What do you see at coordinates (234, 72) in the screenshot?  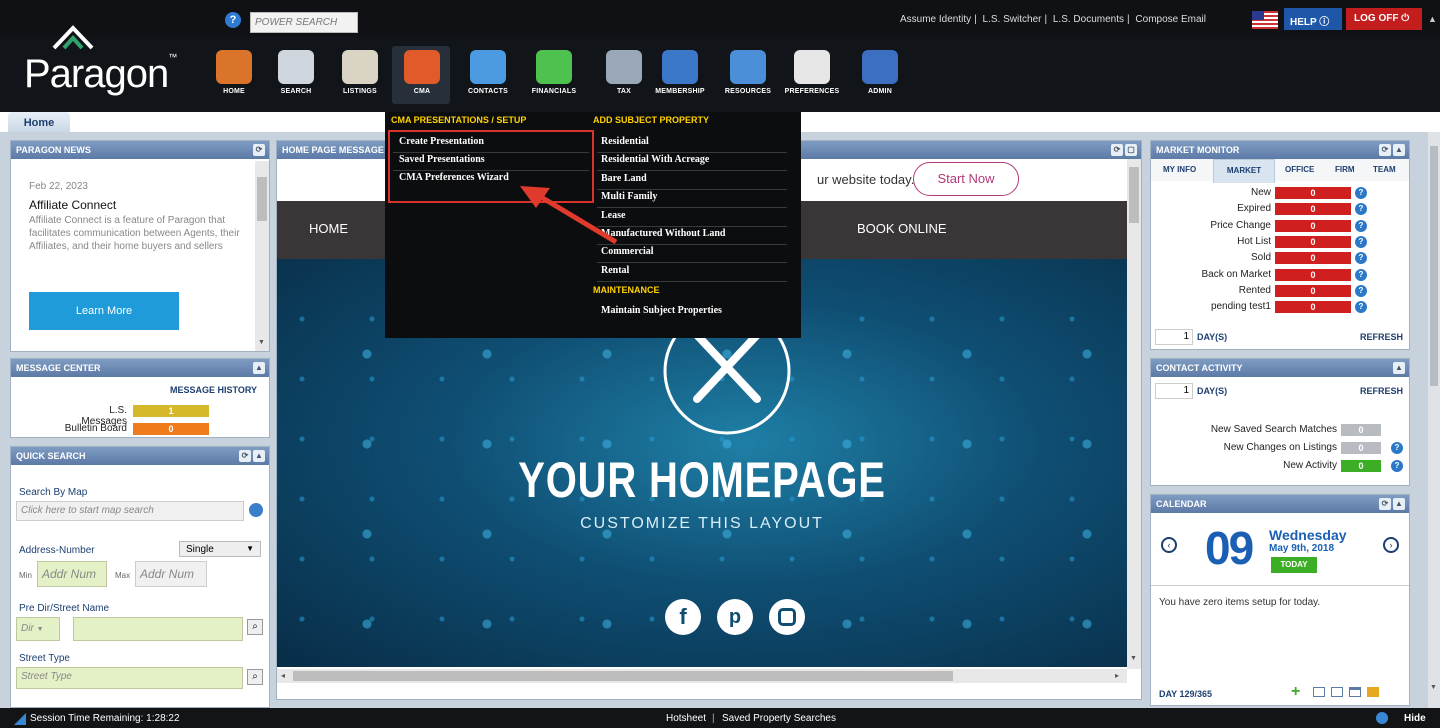 I see `nav-home: HOME` at bounding box center [234, 72].